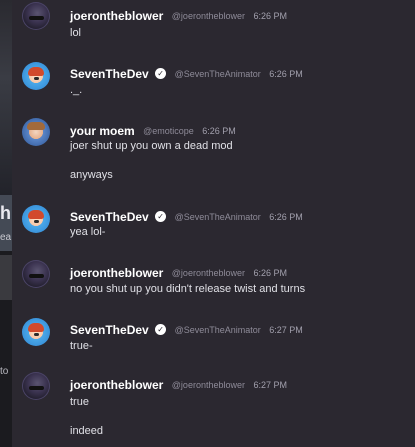 The height and width of the screenshot is (447, 415). What do you see at coordinates (88, 232) in the screenshot?
I see `message-text: yea lol-` at bounding box center [88, 232].